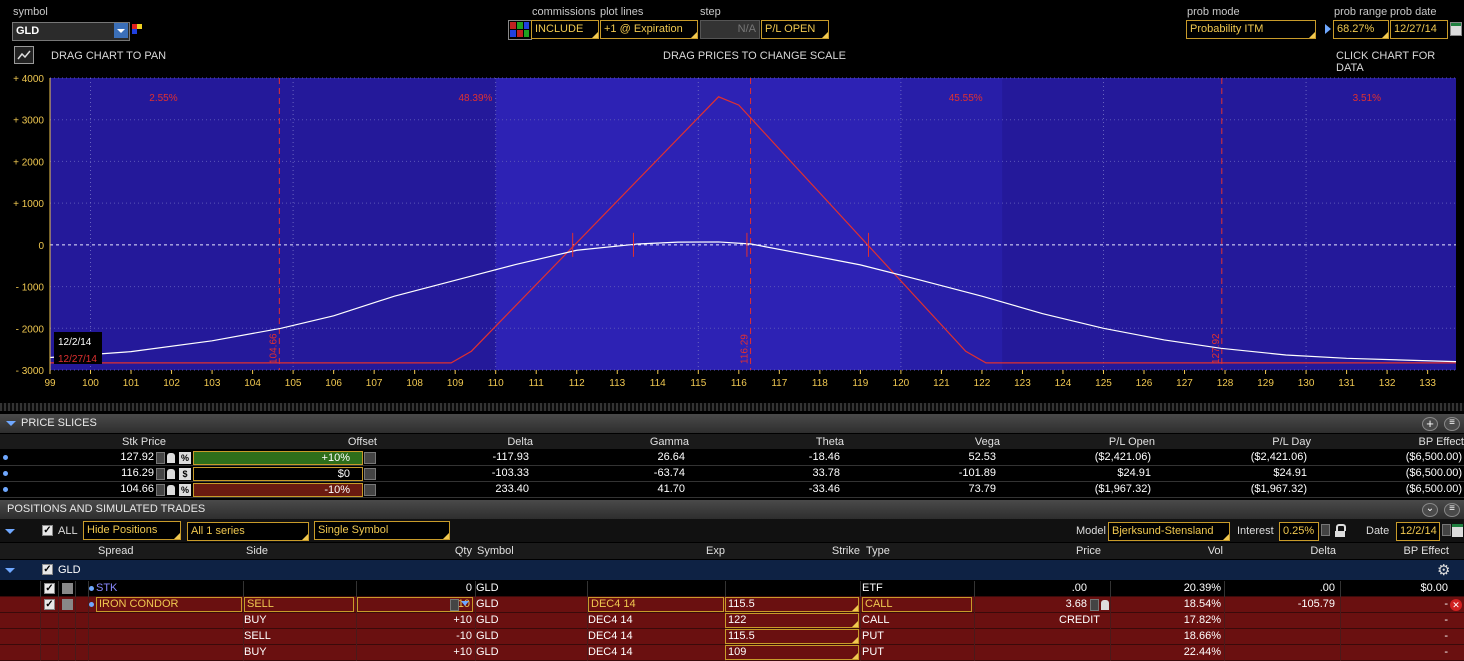  I want to click on stk-price: 127.92, so click(125, 457).